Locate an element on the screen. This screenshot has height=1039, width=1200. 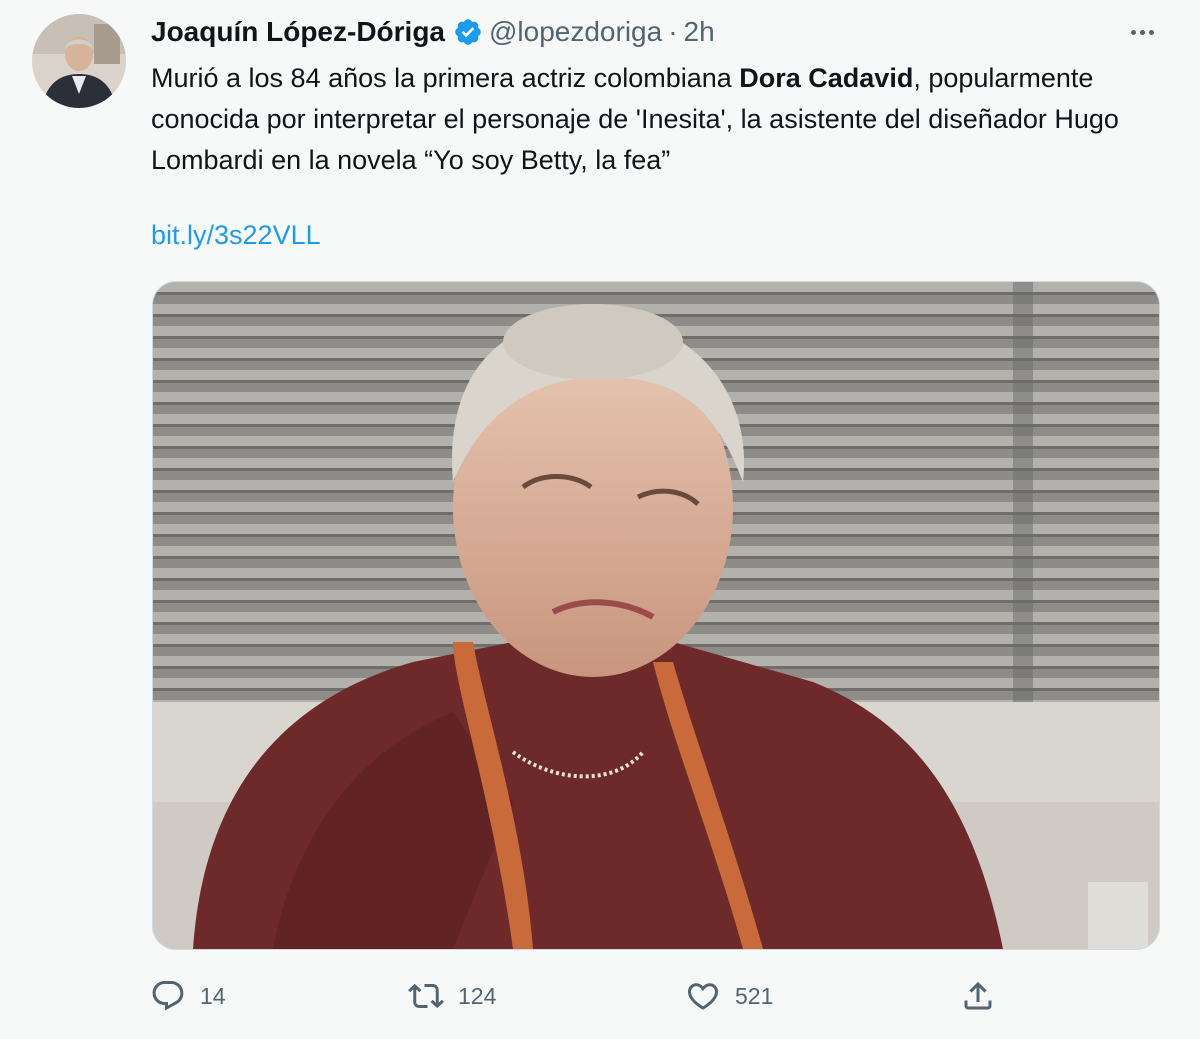
retweet-count: 124 is located at coordinates (477, 995).